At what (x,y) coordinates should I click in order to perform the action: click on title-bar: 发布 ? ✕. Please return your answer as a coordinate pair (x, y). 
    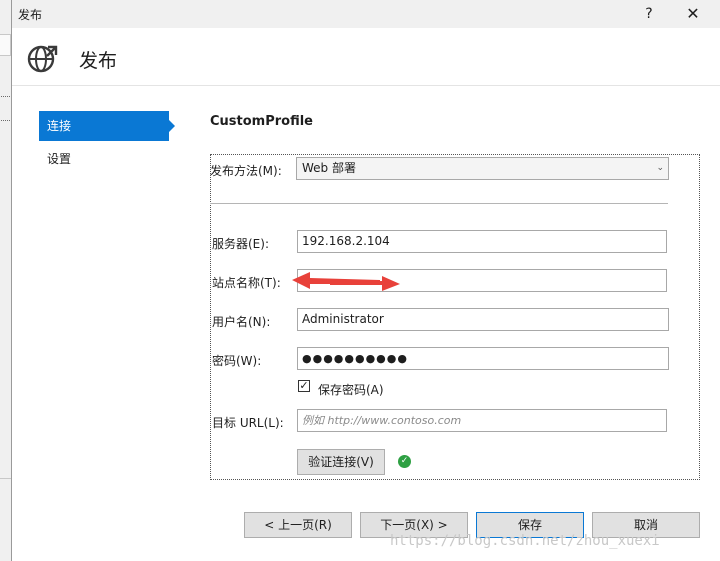
    Looking at the image, I should click on (366, 14).